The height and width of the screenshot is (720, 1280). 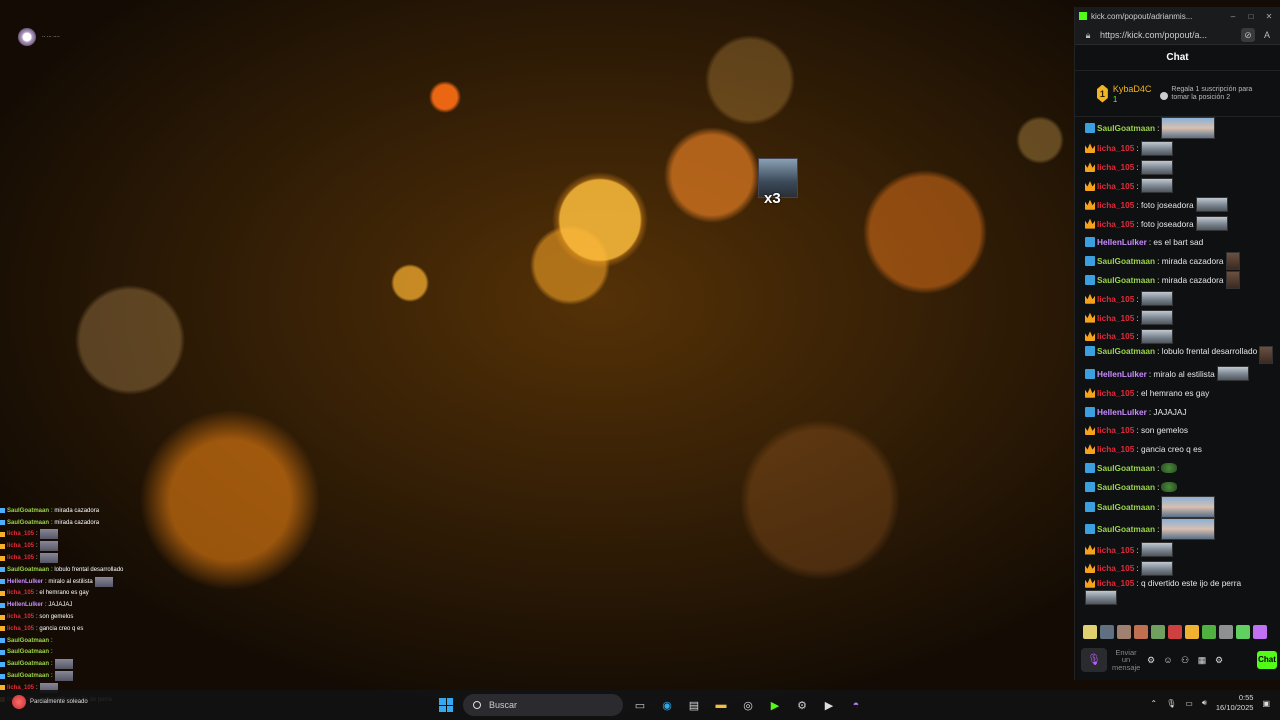 What do you see at coordinates (748, 705) in the screenshot?
I see `chrome-icon: ◎` at bounding box center [748, 705].